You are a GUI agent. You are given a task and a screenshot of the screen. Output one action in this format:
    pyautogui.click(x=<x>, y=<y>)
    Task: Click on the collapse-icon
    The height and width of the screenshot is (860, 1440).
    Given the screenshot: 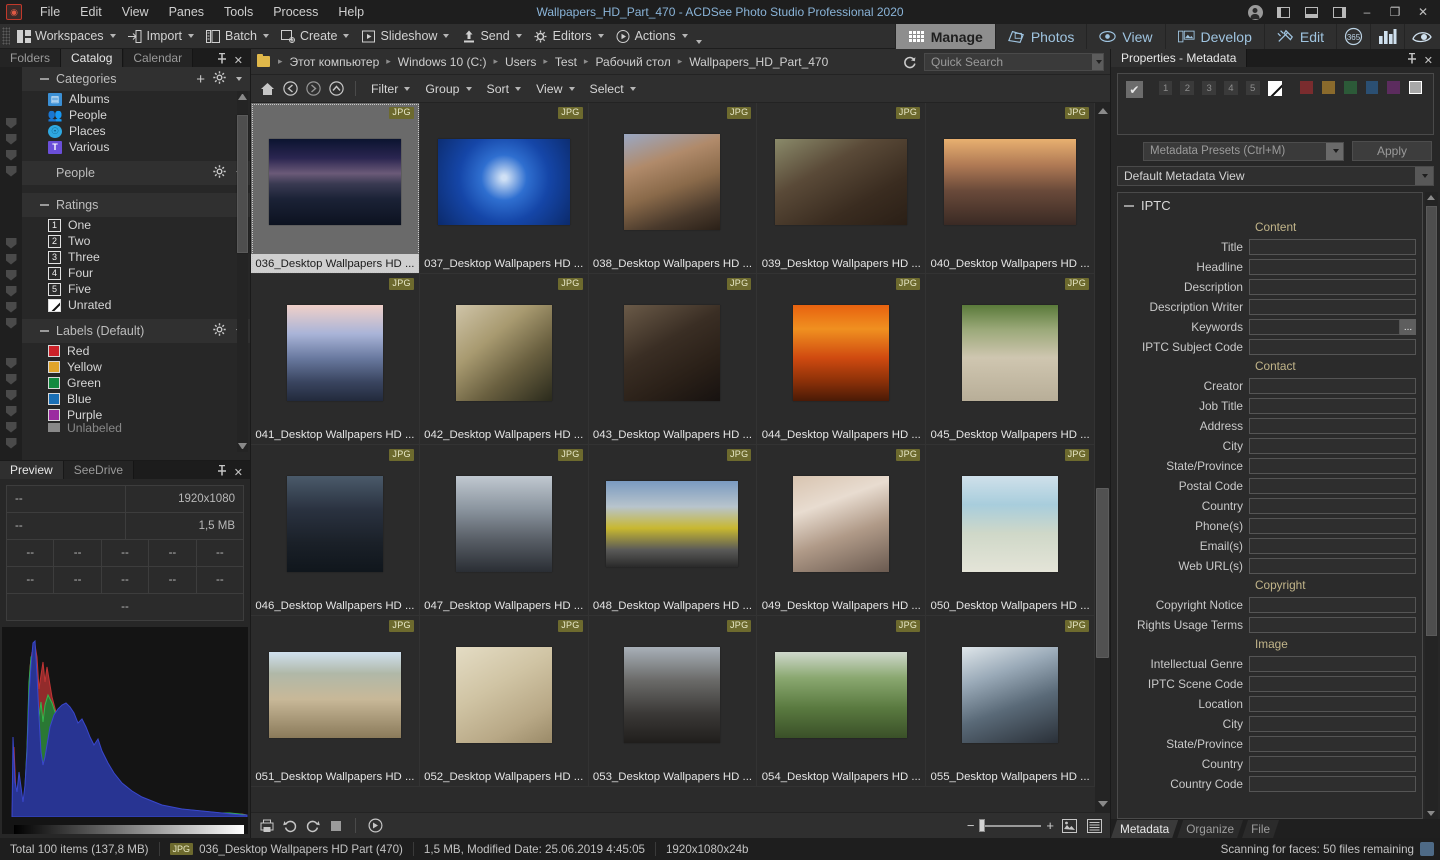 What is the action you would take?
    pyautogui.click(x=44, y=205)
    